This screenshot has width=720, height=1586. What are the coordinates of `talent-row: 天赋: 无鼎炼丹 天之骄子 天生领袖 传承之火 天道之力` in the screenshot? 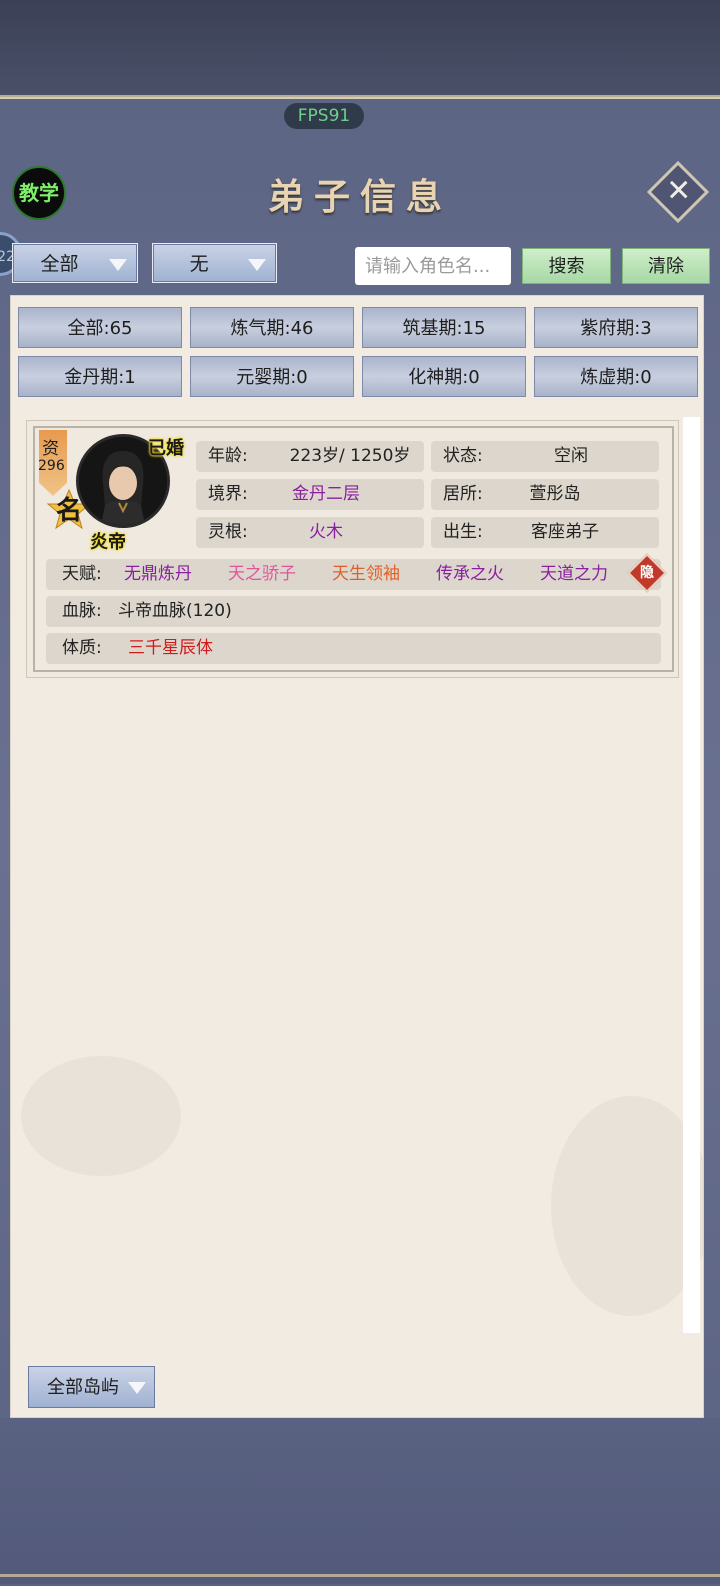 It's located at (353, 574).